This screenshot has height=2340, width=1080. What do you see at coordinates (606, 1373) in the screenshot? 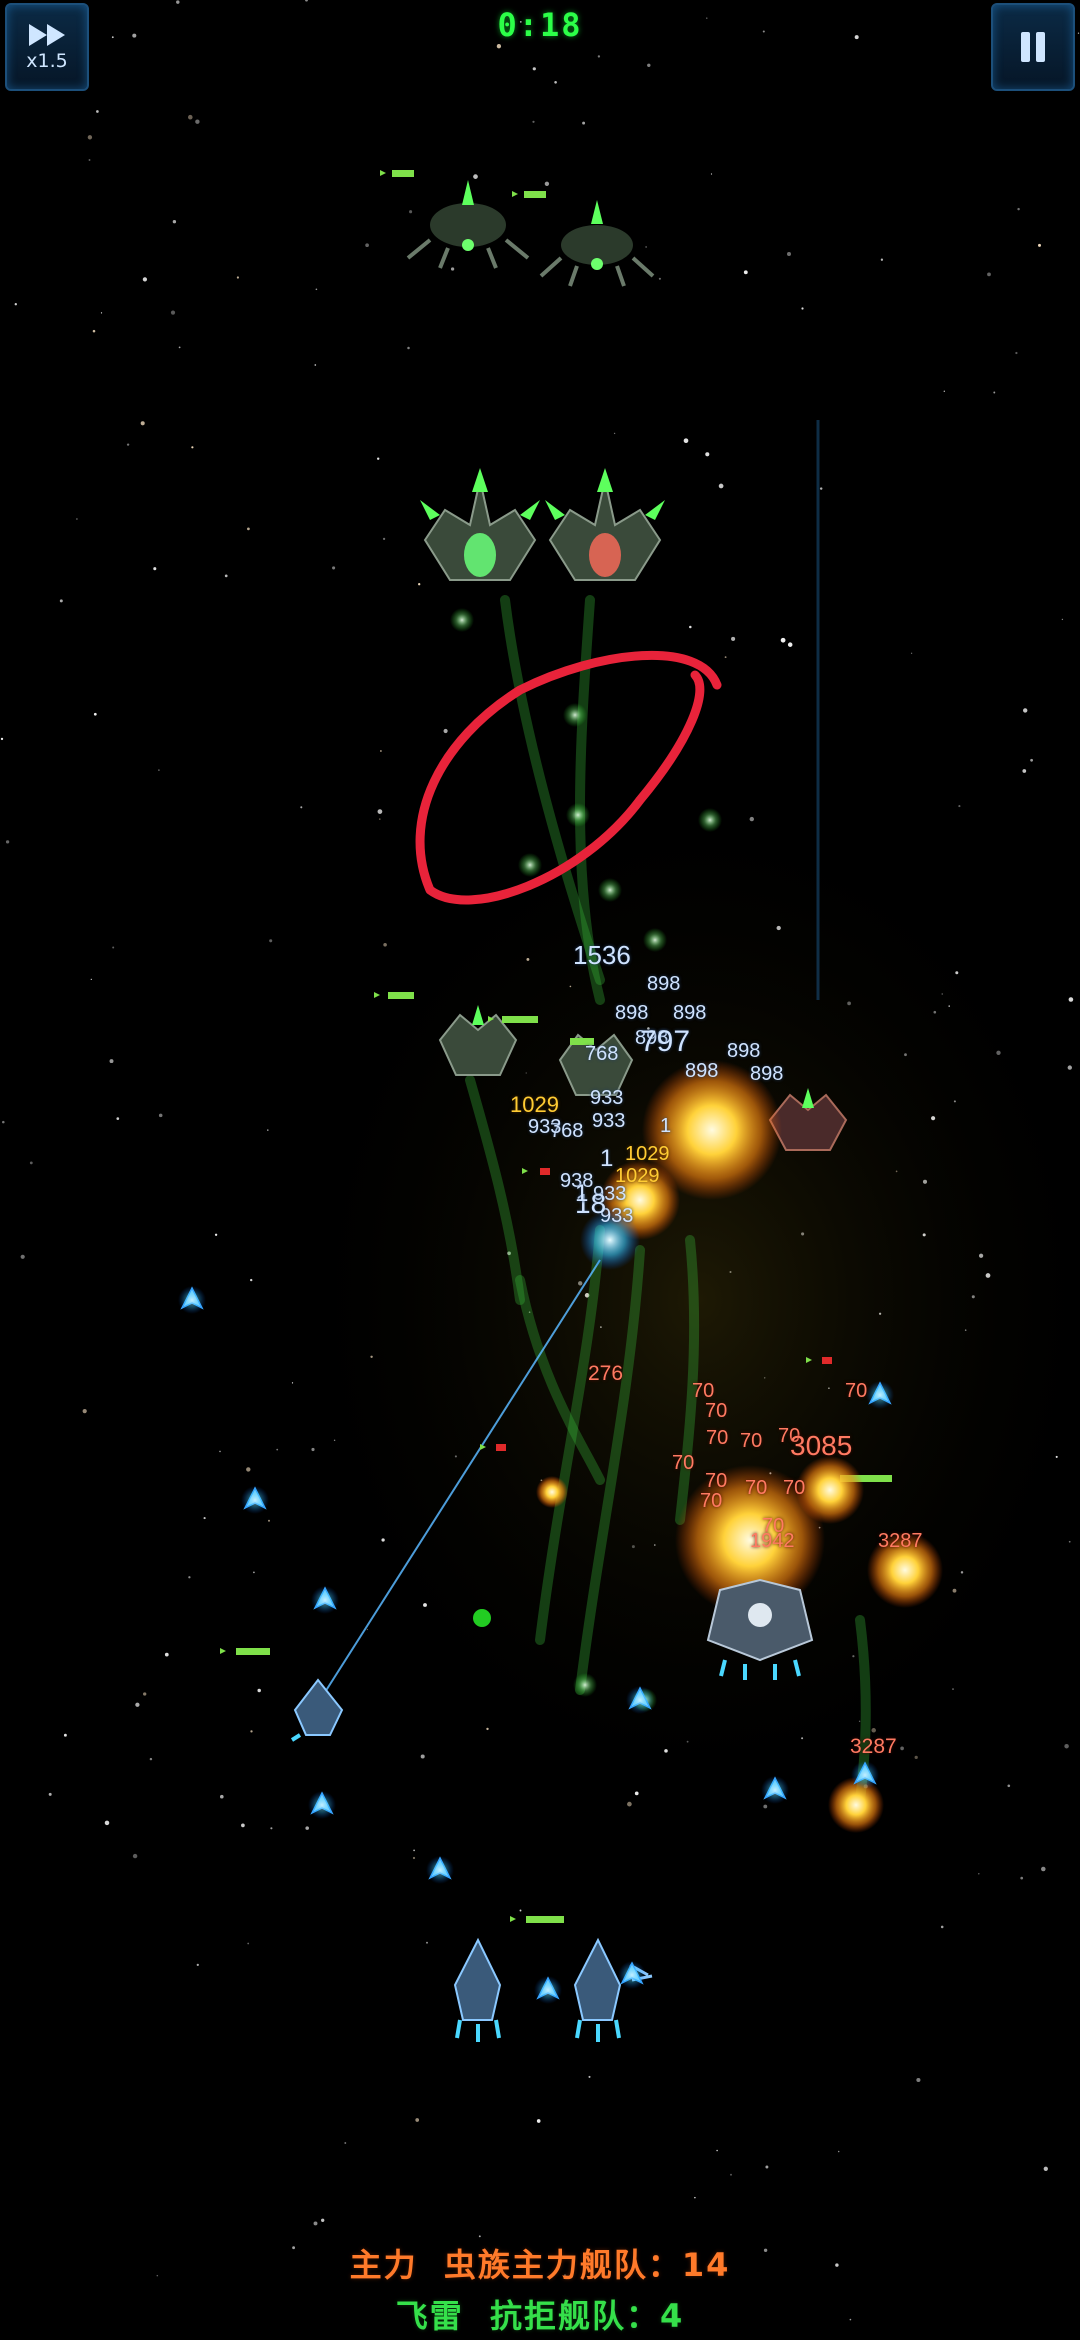
I see `damage-number: 276` at bounding box center [606, 1373].